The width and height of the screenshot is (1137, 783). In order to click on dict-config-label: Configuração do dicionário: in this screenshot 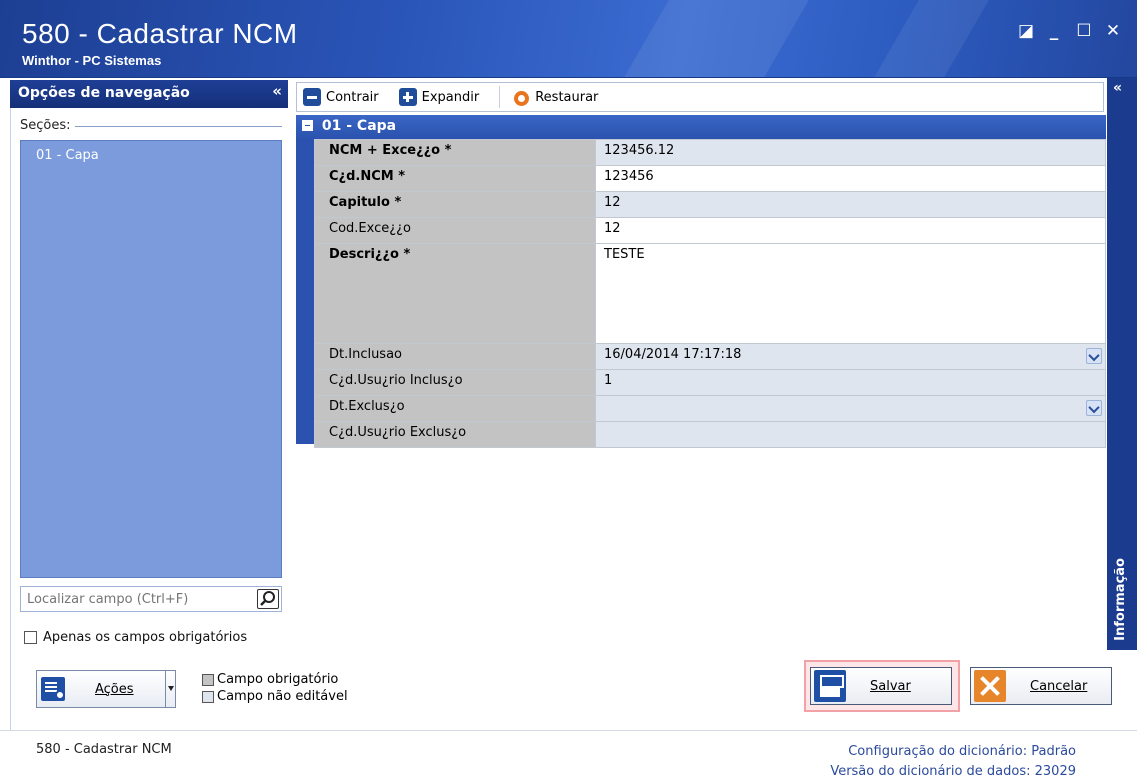, I will do `click(938, 751)`.